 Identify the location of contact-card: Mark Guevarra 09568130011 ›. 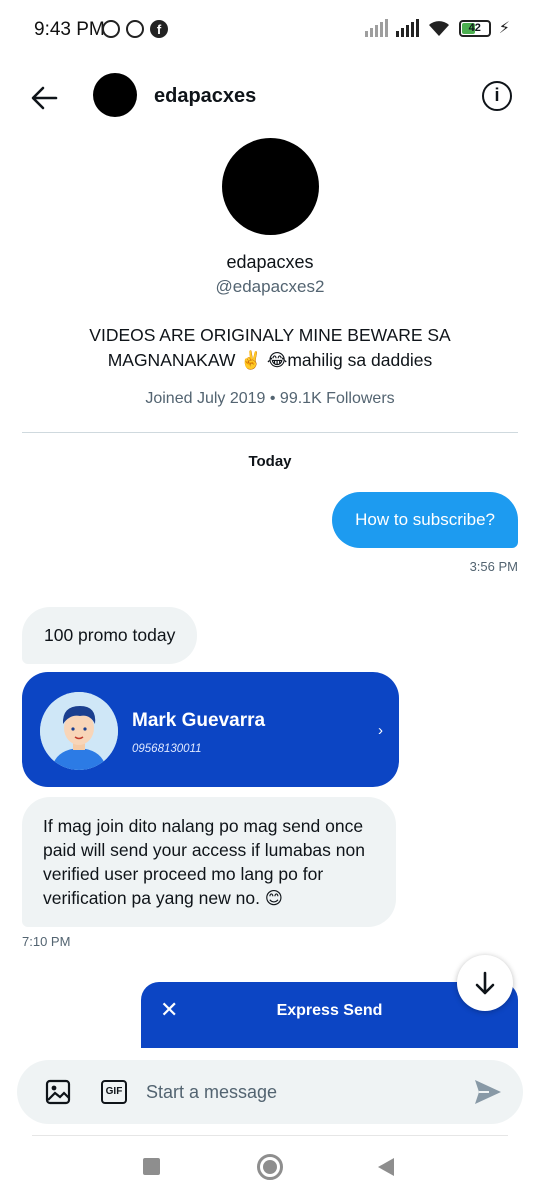
(210, 729).